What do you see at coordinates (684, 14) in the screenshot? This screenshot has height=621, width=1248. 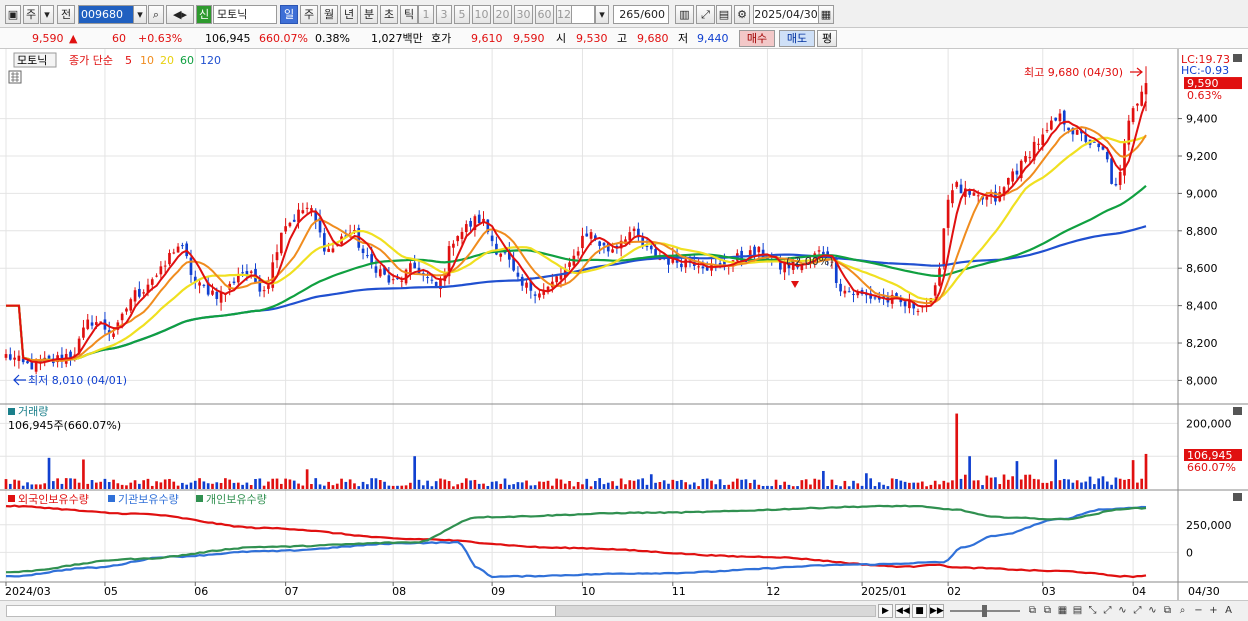 I see `candle-type-icon: ▥` at bounding box center [684, 14].